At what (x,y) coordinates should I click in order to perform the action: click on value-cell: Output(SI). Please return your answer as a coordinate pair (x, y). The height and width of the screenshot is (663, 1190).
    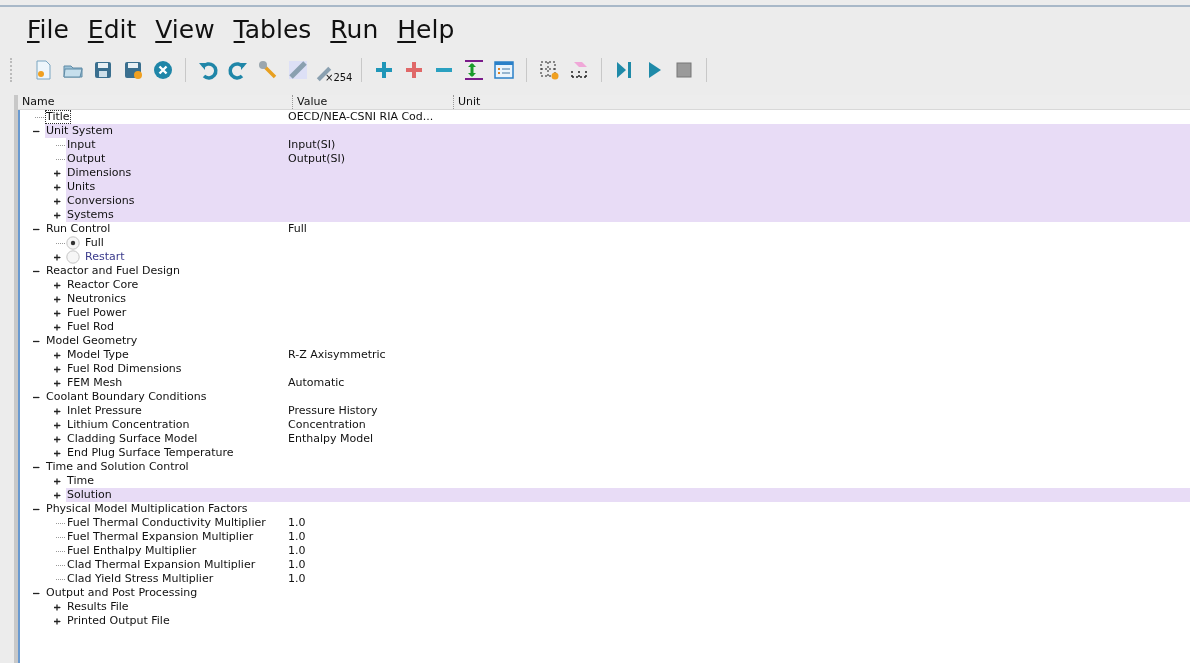
    Looking at the image, I should click on (317, 159).